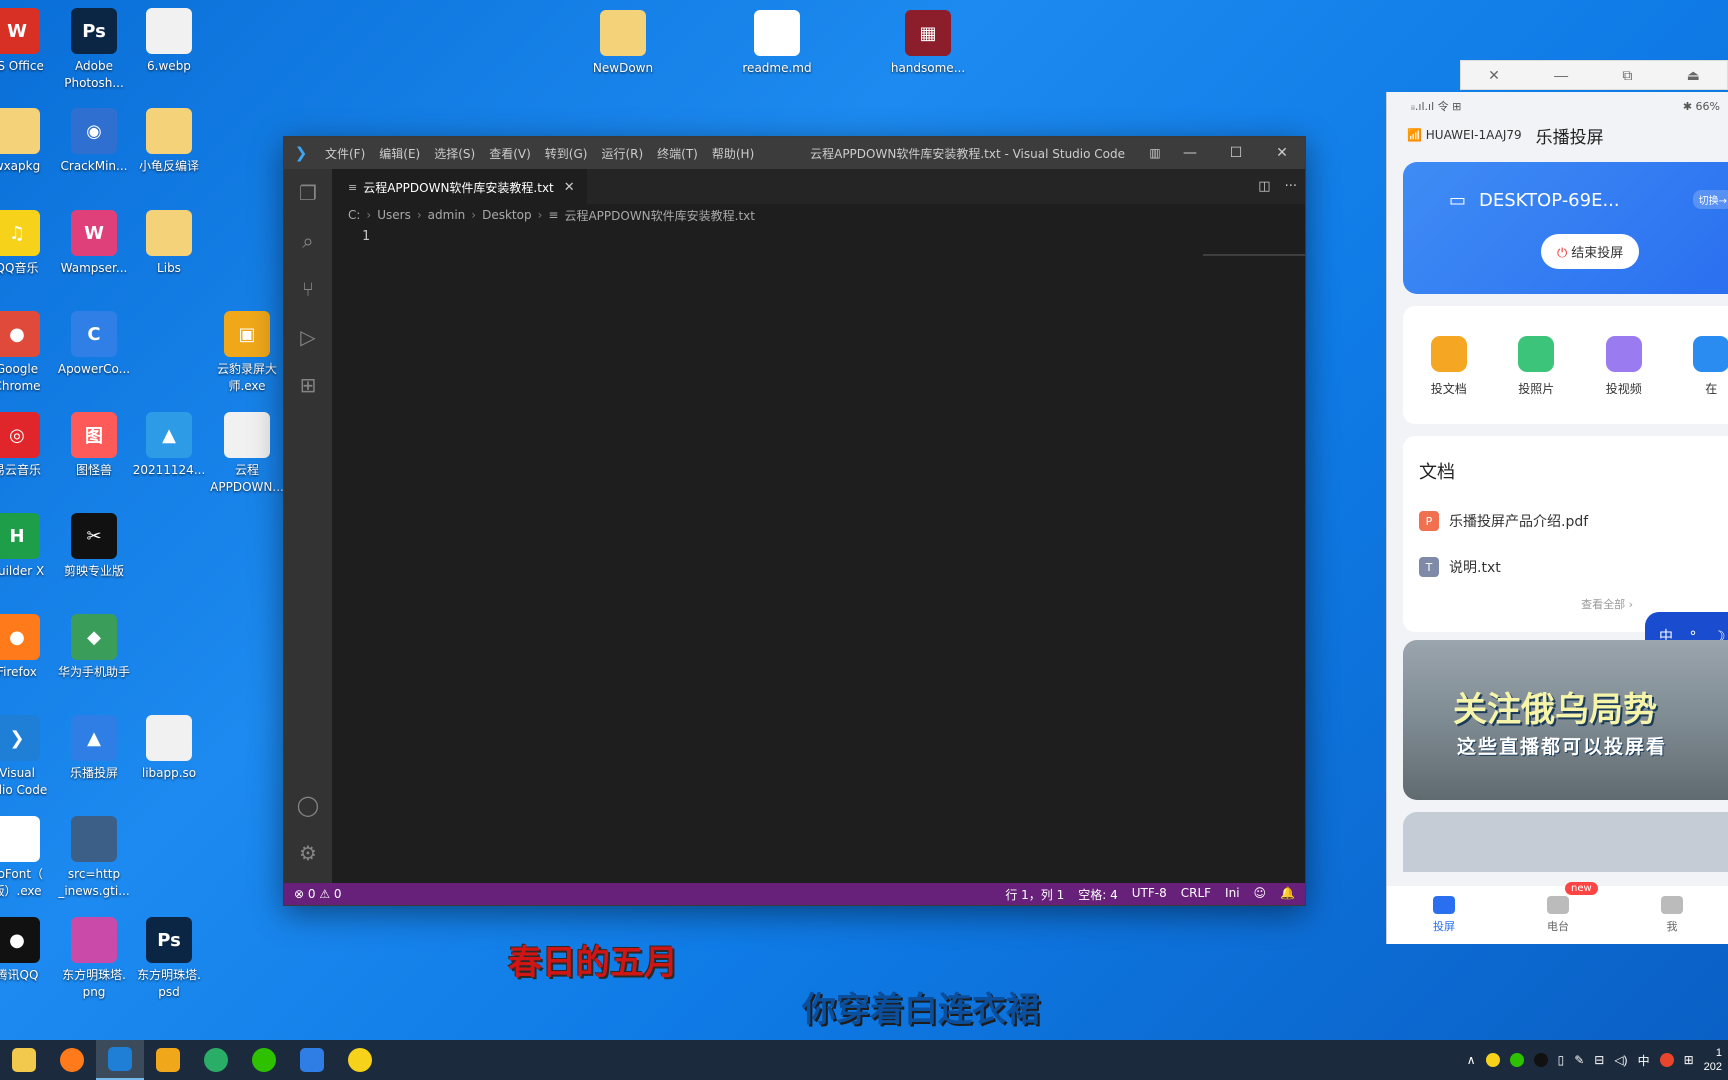 The width and height of the screenshot is (1728, 1080). What do you see at coordinates (1260, 894) in the screenshot?
I see `feedback-icon: ☺` at bounding box center [1260, 894].